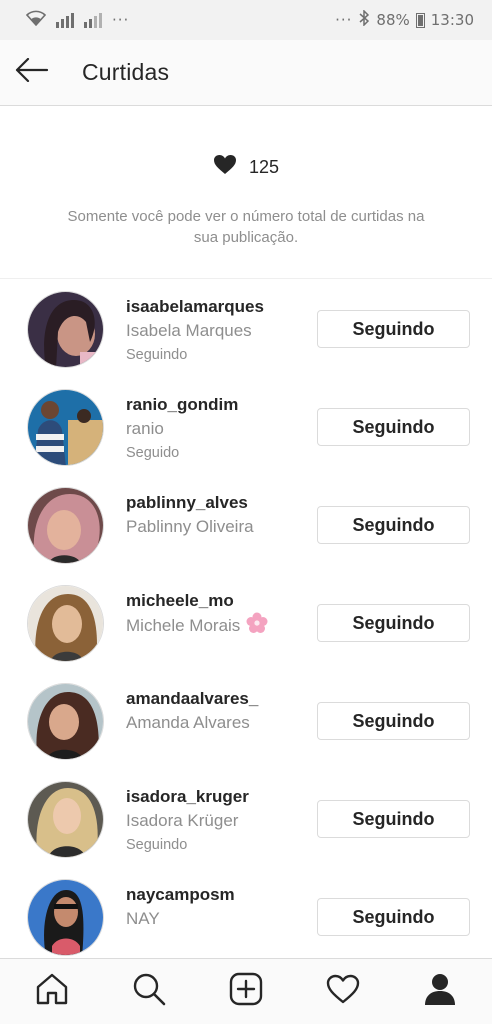  I want to click on username: isadora_kruger, so click(216, 797).